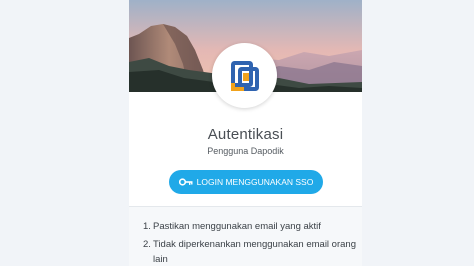 Image resolution: width=474 pixels, height=266 pixels. I want to click on list-item-text: Pastikan menggunakan email yang aktif, so click(237, 226).